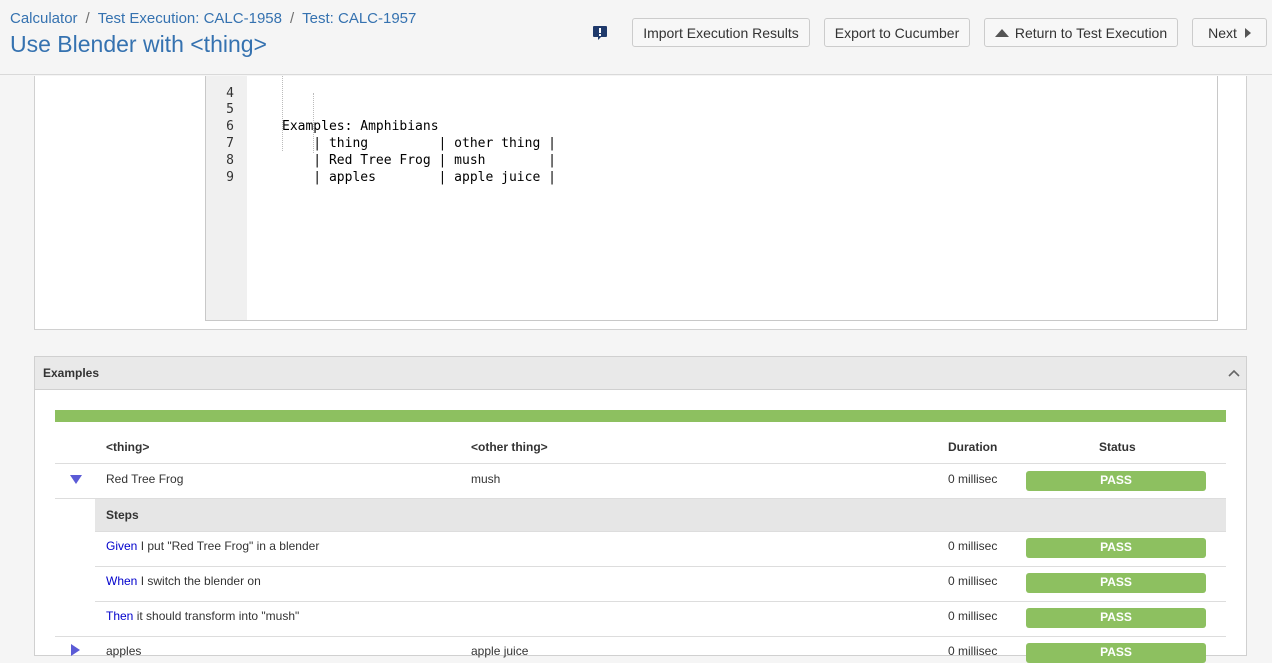 This screenshot has width=1272, height=663. Describe the element at coordinates (419, 160) in the screenshot. I see `line-text: | Red Tree Frog | mush |` at that location.